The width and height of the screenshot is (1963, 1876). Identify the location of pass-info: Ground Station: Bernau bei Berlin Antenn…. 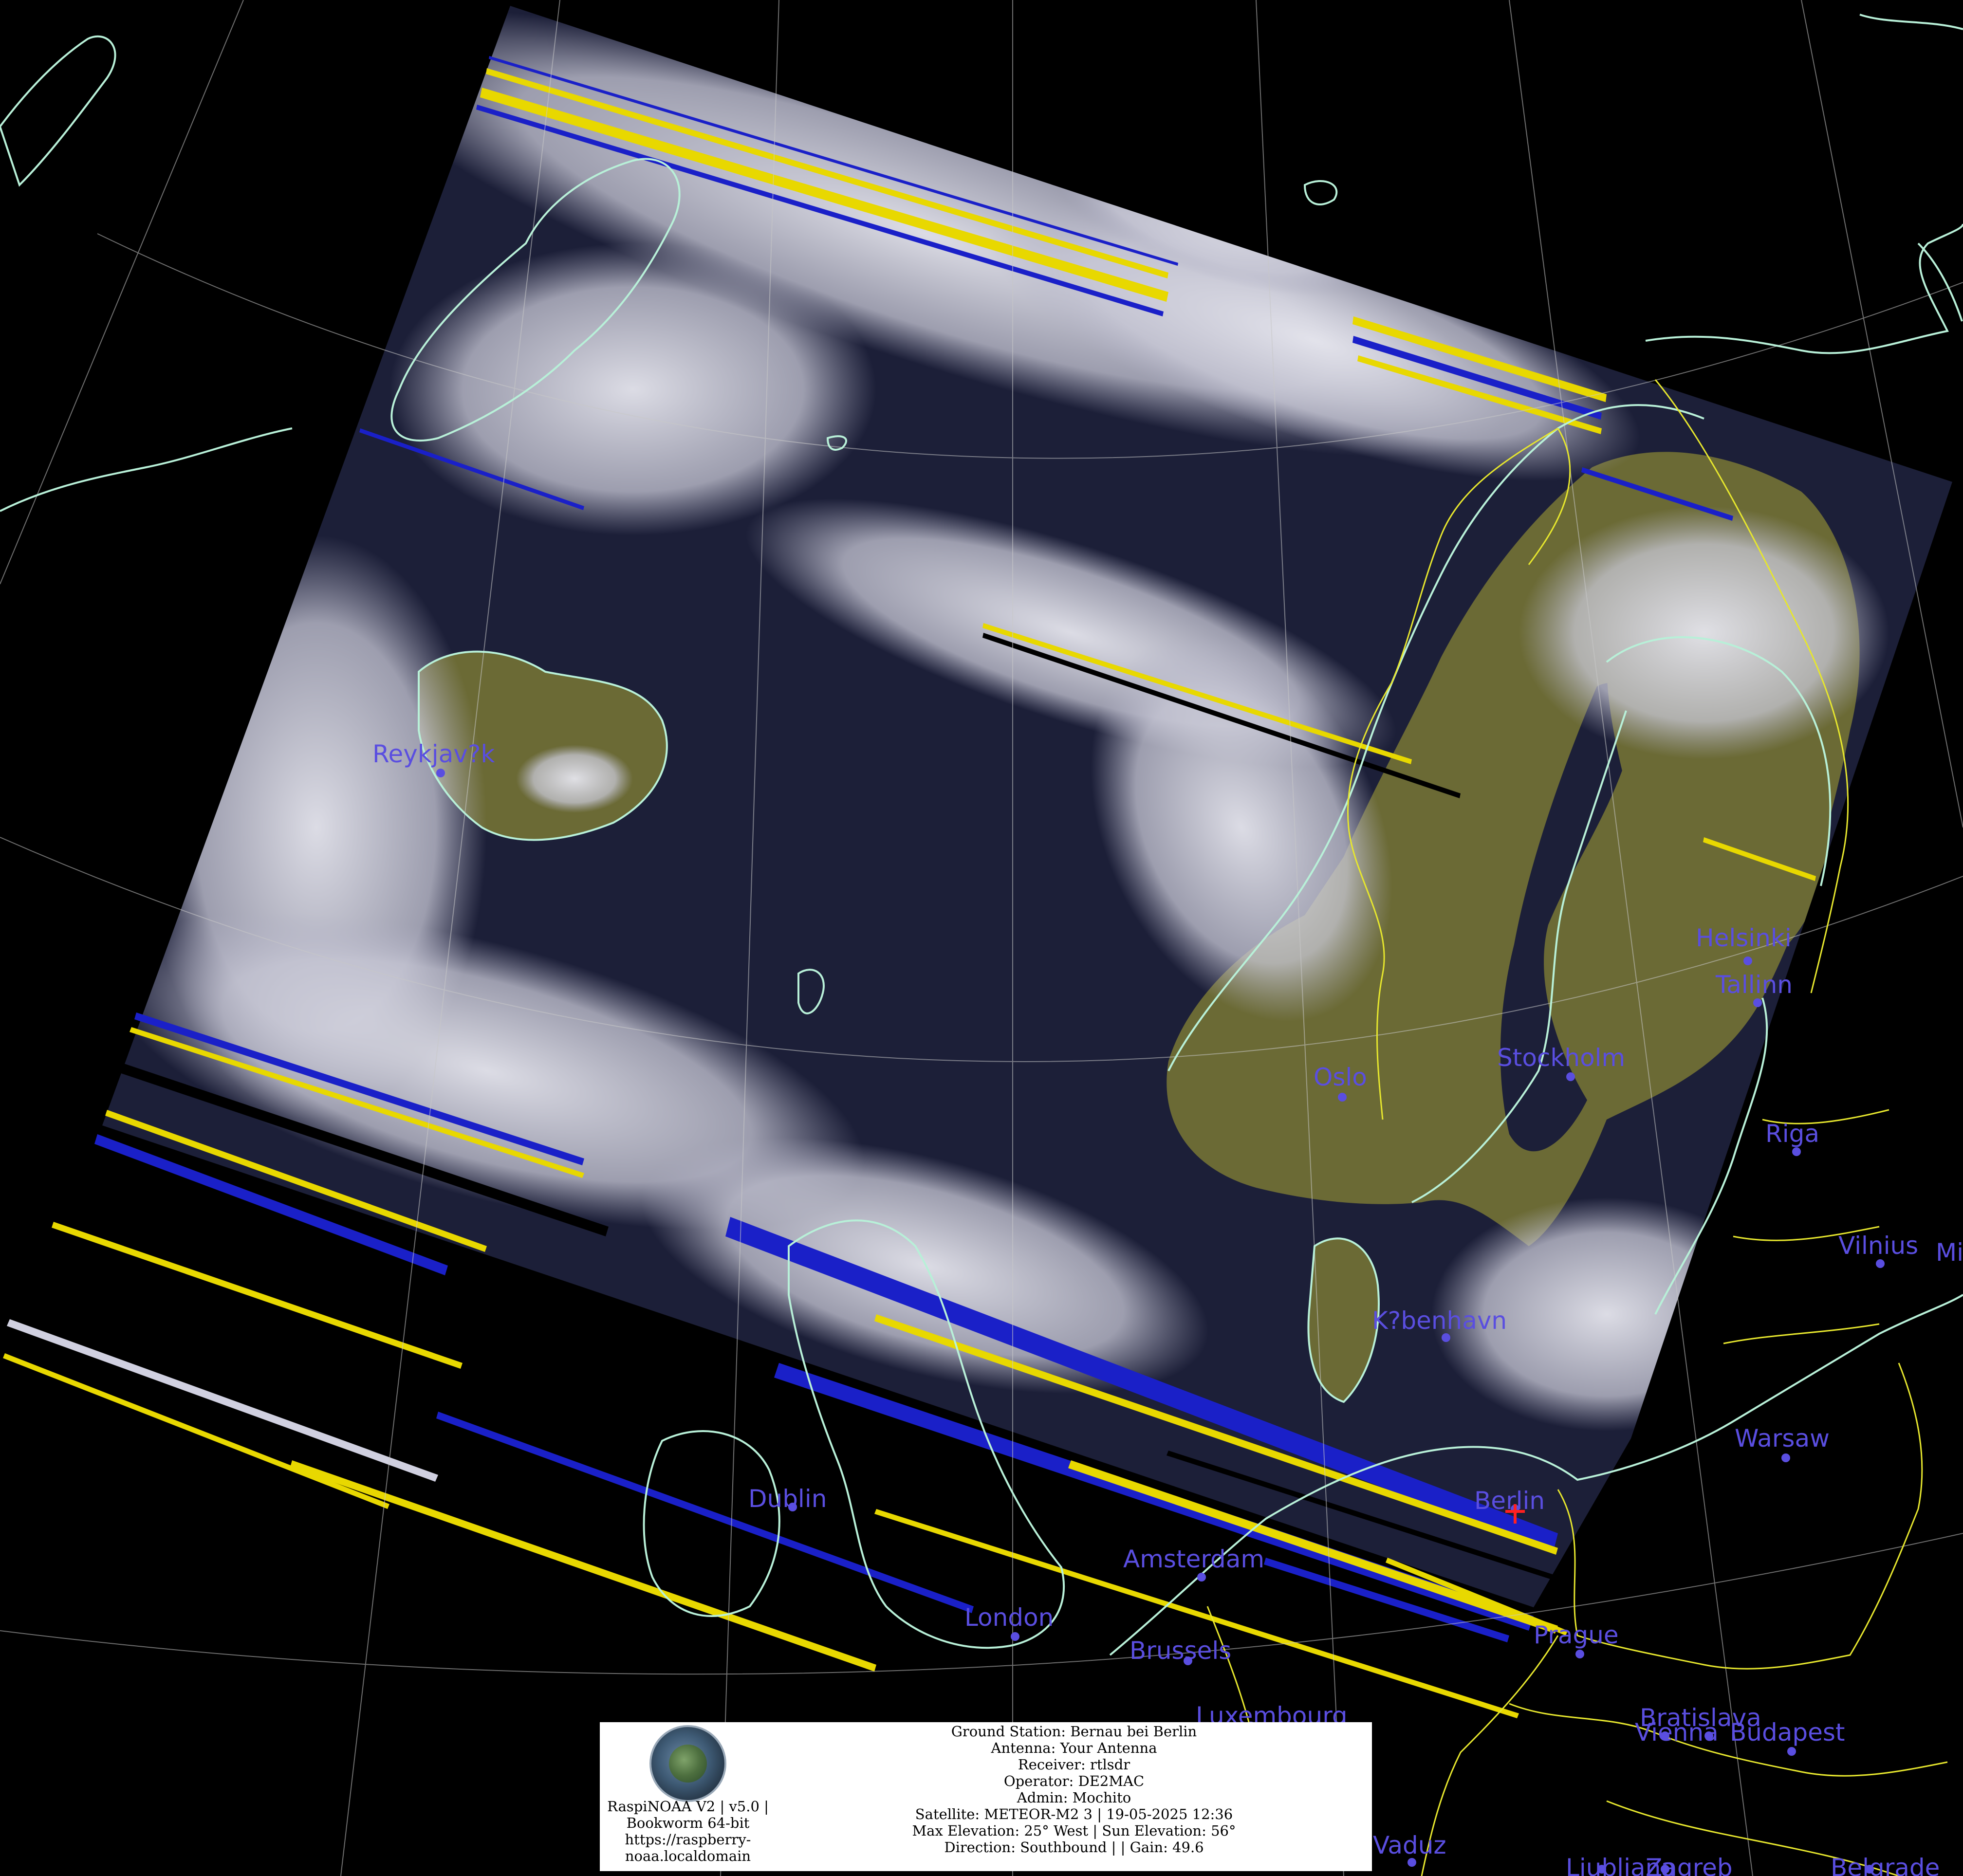
(1074, 1790).